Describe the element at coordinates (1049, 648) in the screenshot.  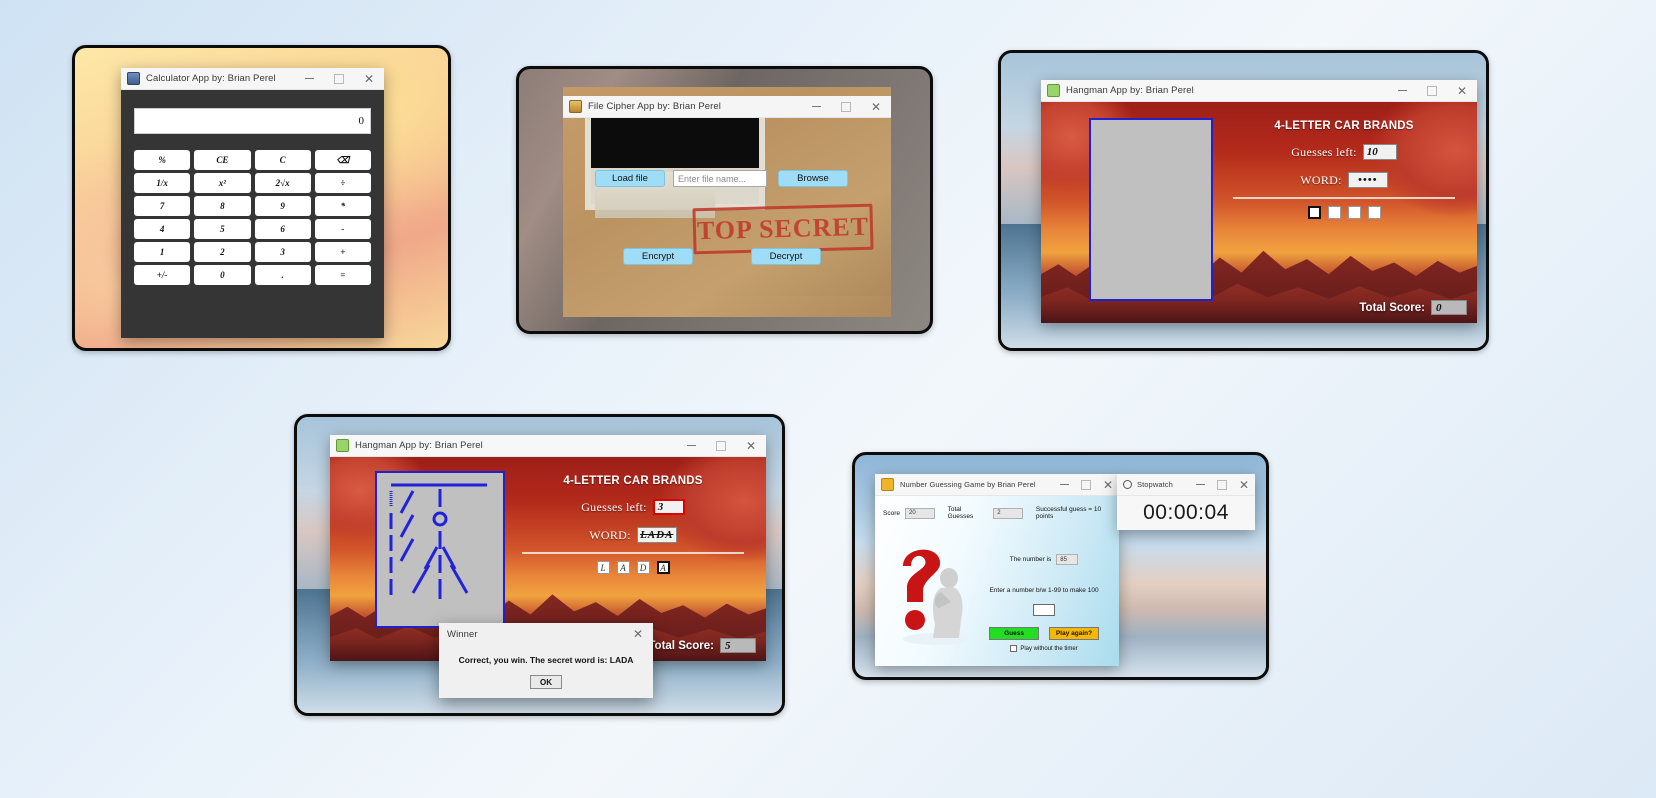
I see `play-without-timer-label: Play without the timer` at that location.